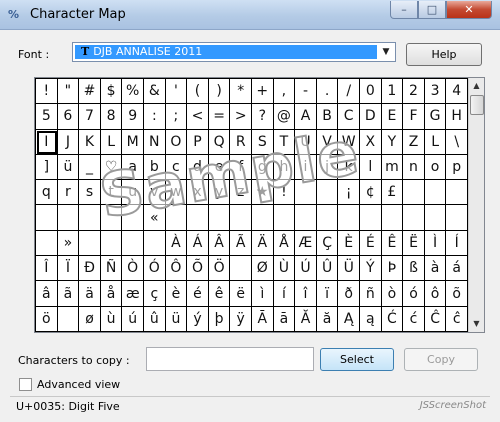 The height and width of the screenshot is (422, 500). What do you see at coordinates (263, 193) in the screenshot?
I see `char-cell: ★` at bounding box center [263, 193].